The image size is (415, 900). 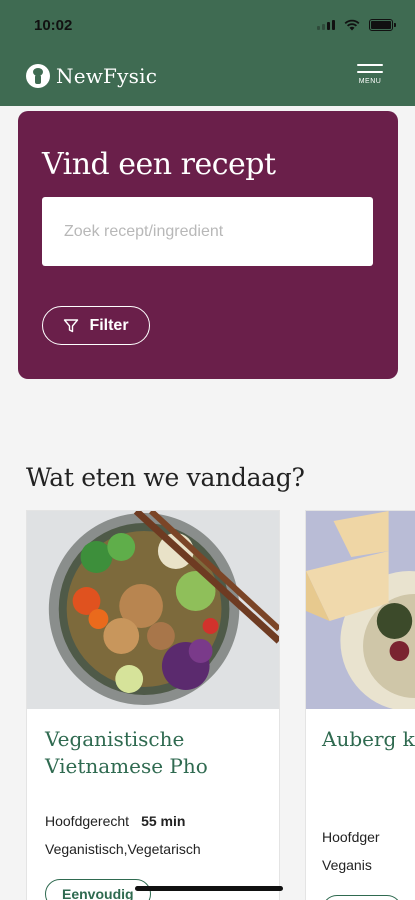 I want to click on recipe-meta: Hoofdgerecht 55 min, so click(x=115, y=821).